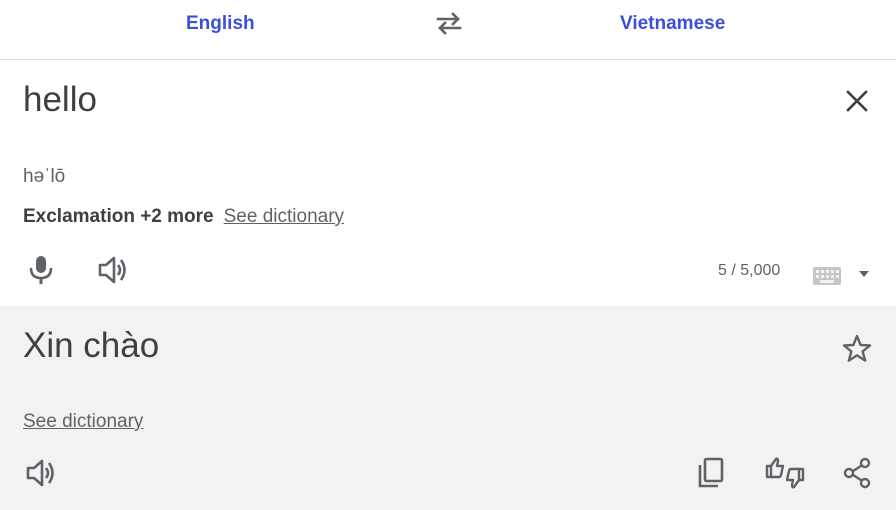 The width and height of the screenshot is (896, 510). What do you see at coordinates (44, 176) in the screenshot?
I see `phonetic-transcription: həˈlō` at bounding box center [44, 176].